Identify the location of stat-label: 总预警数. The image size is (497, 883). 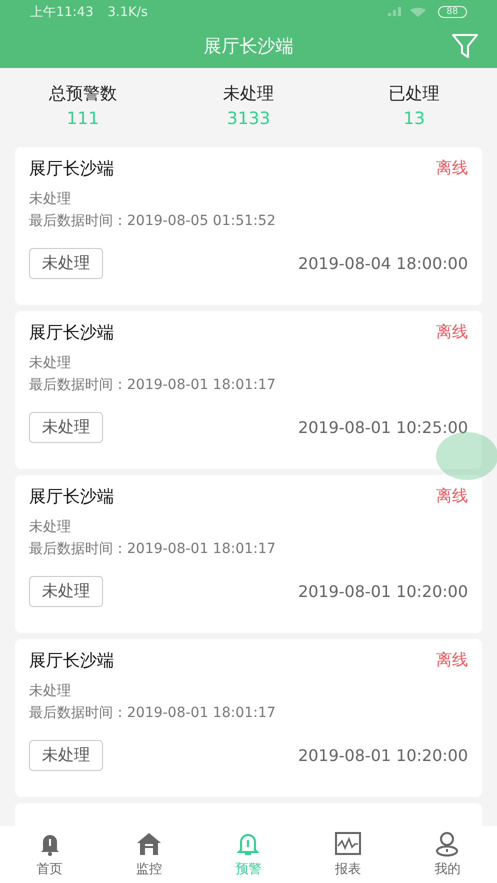
(82, 94).